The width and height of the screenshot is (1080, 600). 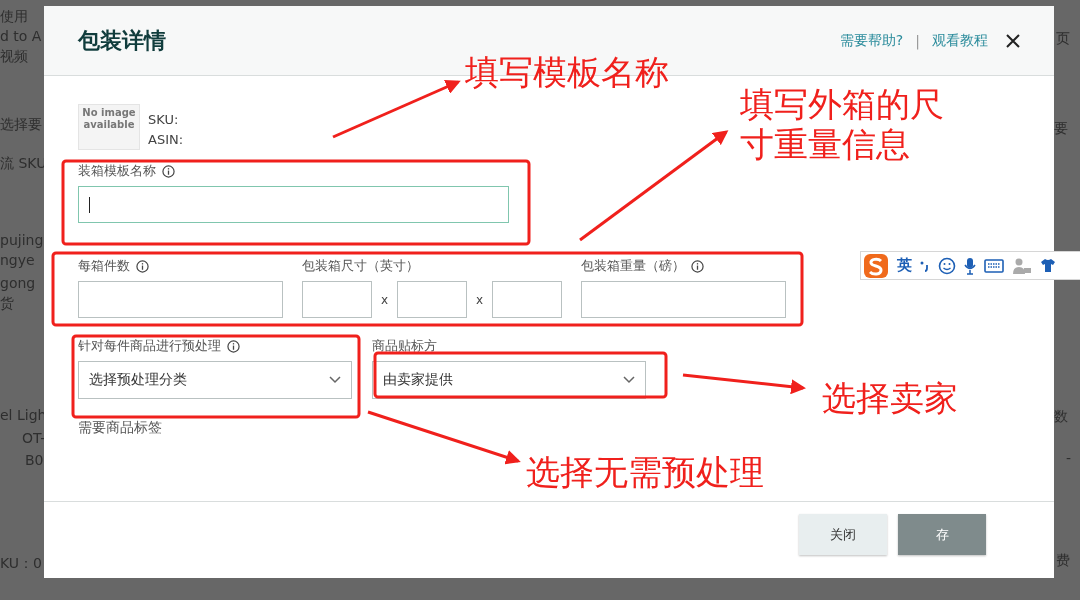 What do you see at coordinates (22, 240) in the screenshot?
I see `background-text: pujing` at bounding box center [22, 240].